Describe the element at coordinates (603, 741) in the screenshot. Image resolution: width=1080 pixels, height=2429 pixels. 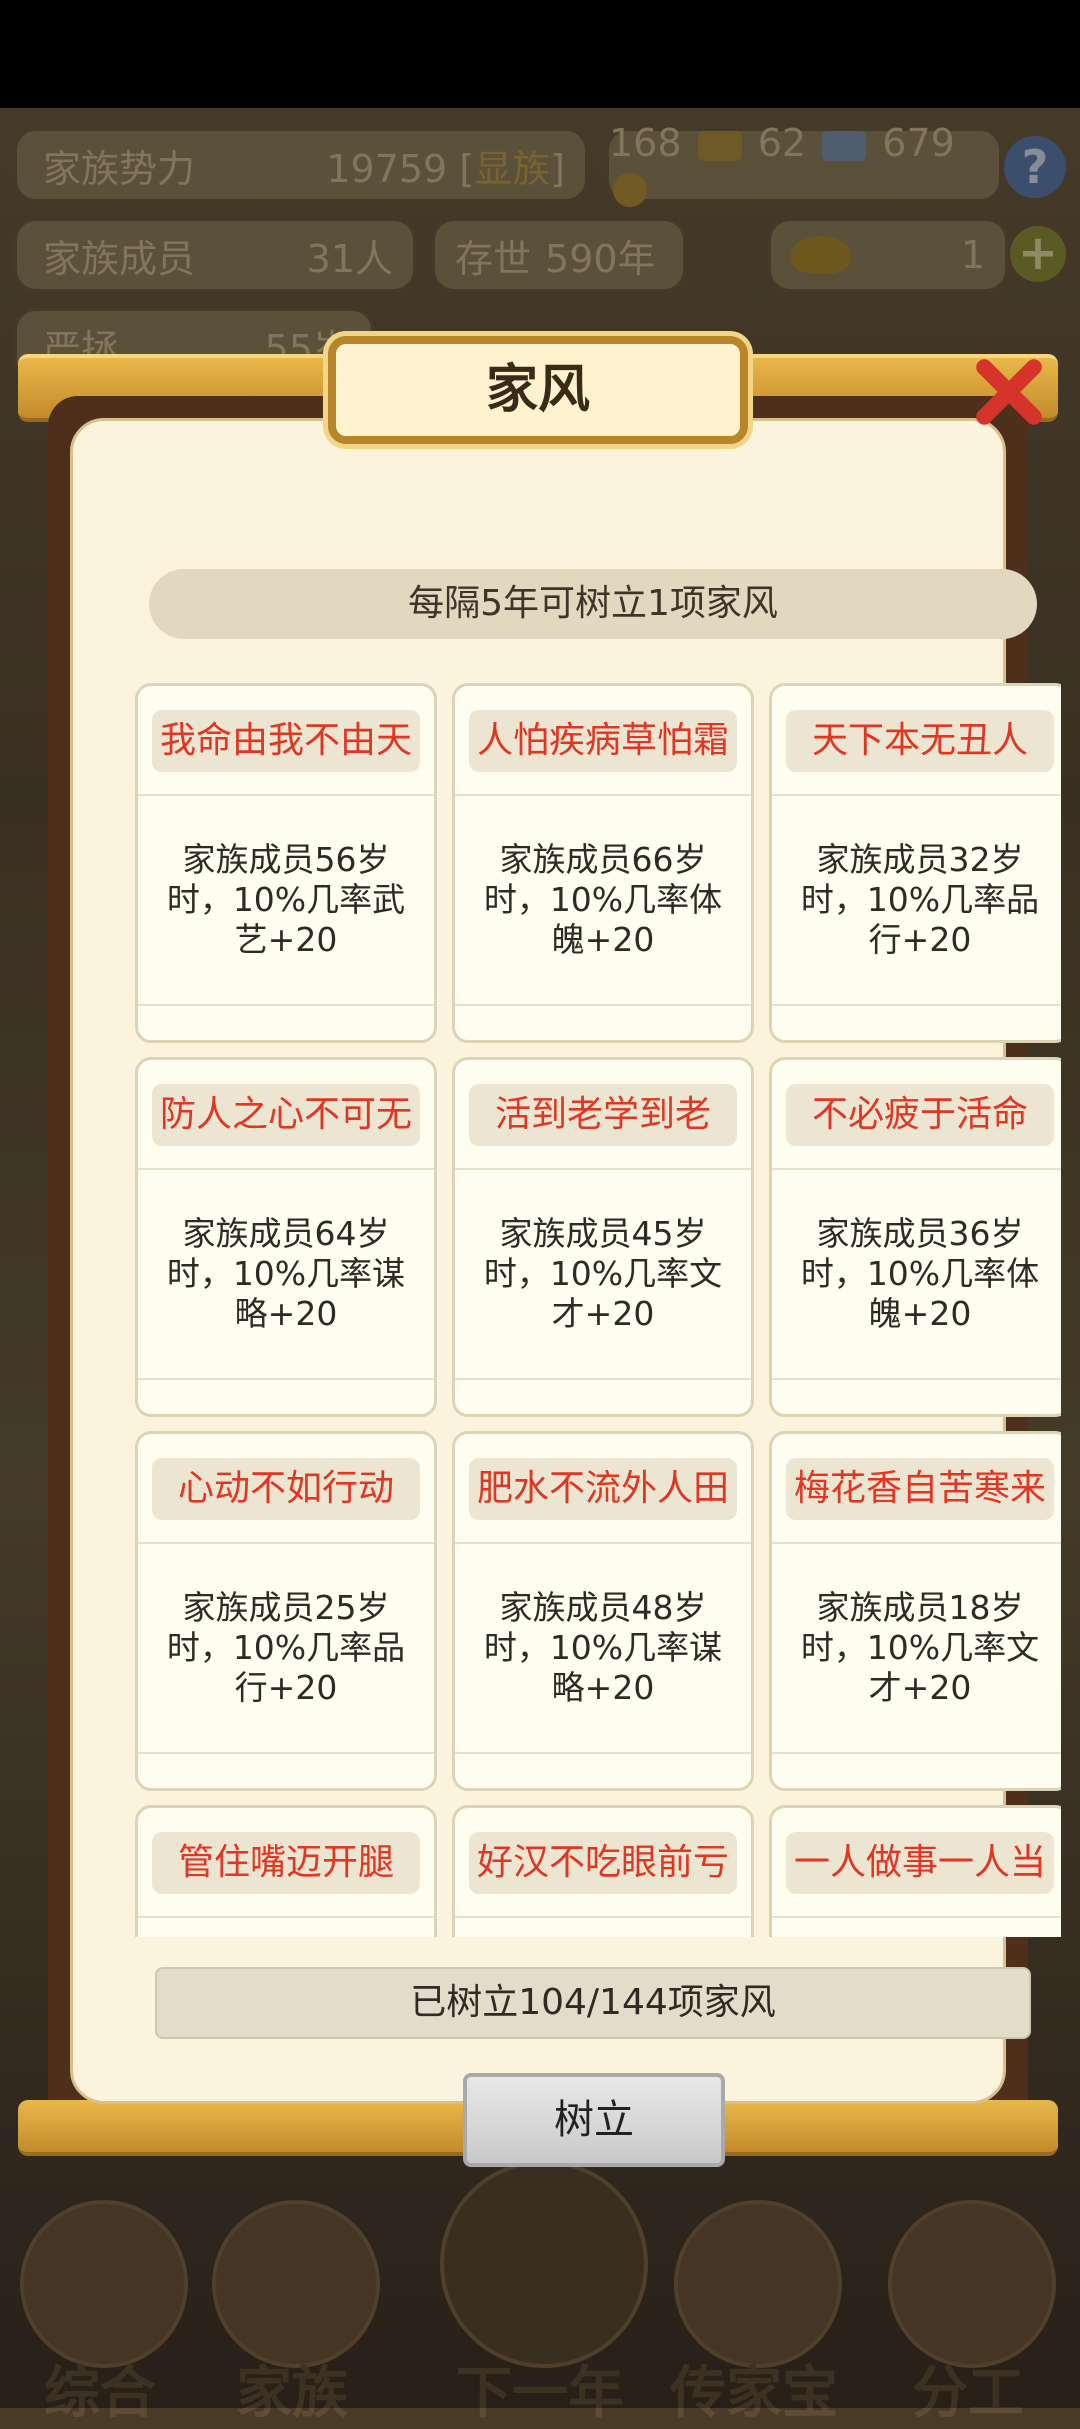
I see `tradition-name: 人怕疾病草怕霜` at that location.